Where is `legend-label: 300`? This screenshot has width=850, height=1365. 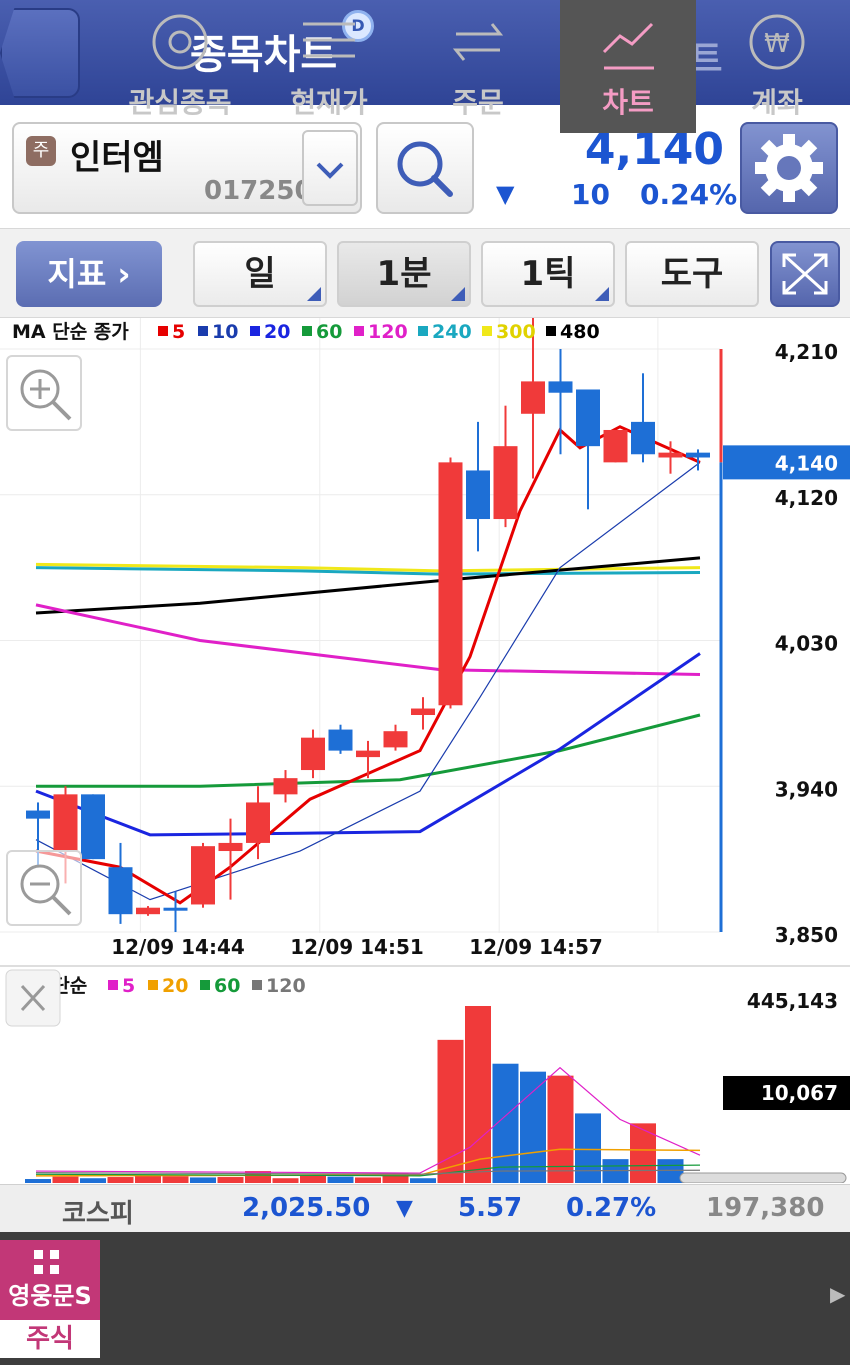 legend-label: 300 is located at coordinates (516, 332).